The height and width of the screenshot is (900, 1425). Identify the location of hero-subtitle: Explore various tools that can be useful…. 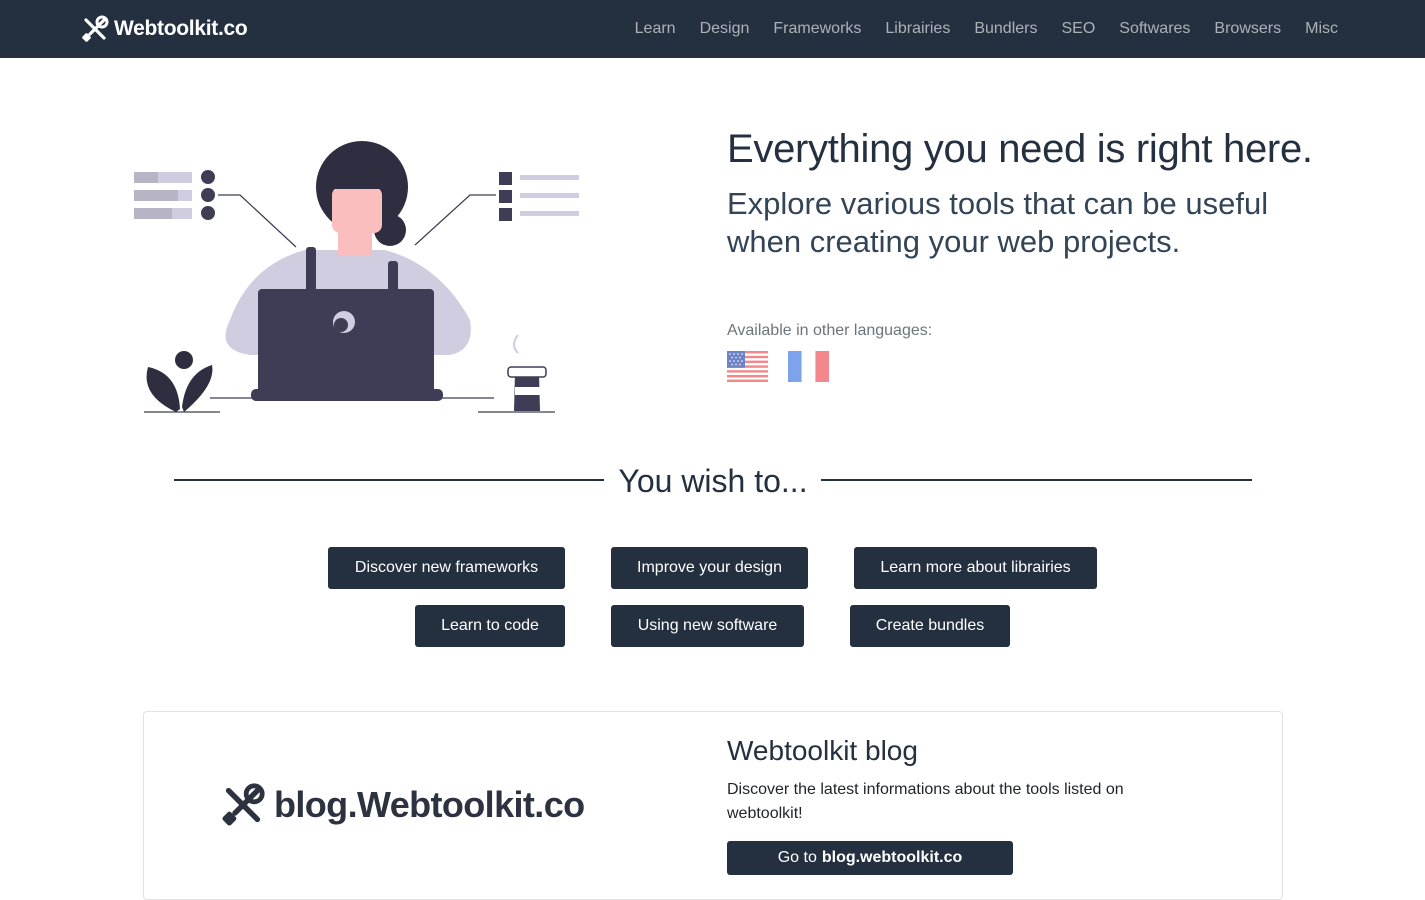
(998, 222).